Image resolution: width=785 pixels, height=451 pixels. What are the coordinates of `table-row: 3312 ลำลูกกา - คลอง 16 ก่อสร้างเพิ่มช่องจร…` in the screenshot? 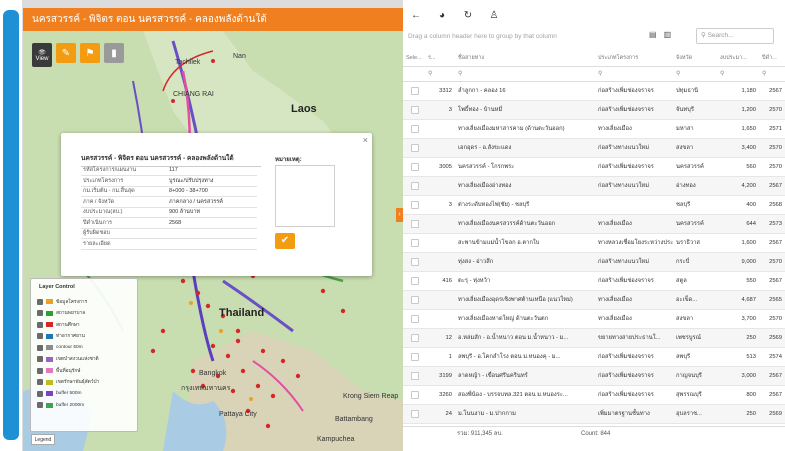 It's located at (594, 91).